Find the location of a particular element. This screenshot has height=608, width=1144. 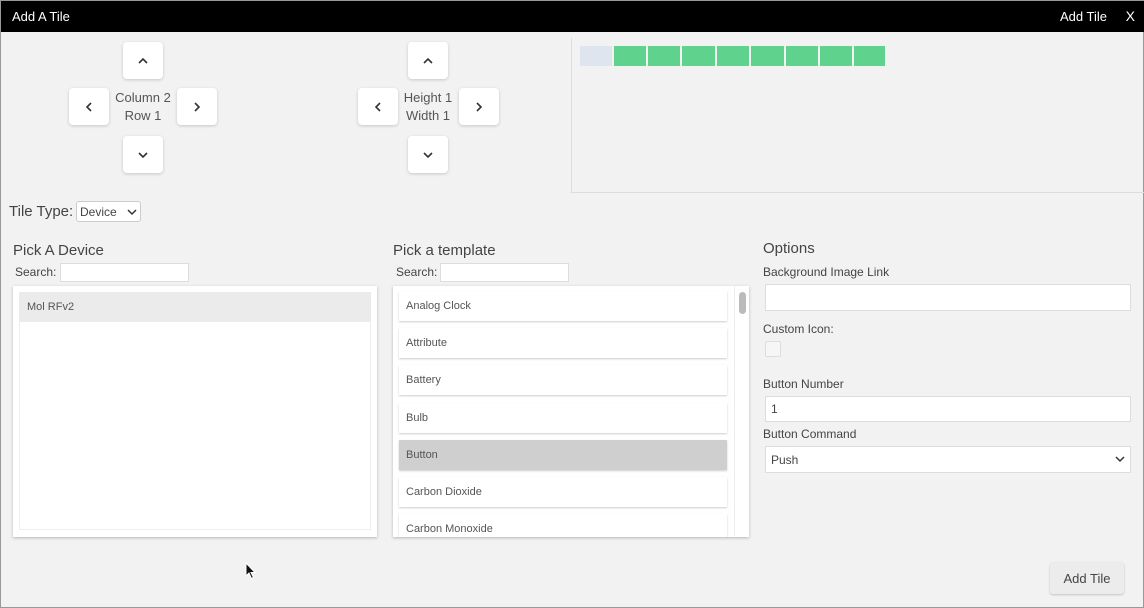

move-down-button is located at coordinates (143, 154).